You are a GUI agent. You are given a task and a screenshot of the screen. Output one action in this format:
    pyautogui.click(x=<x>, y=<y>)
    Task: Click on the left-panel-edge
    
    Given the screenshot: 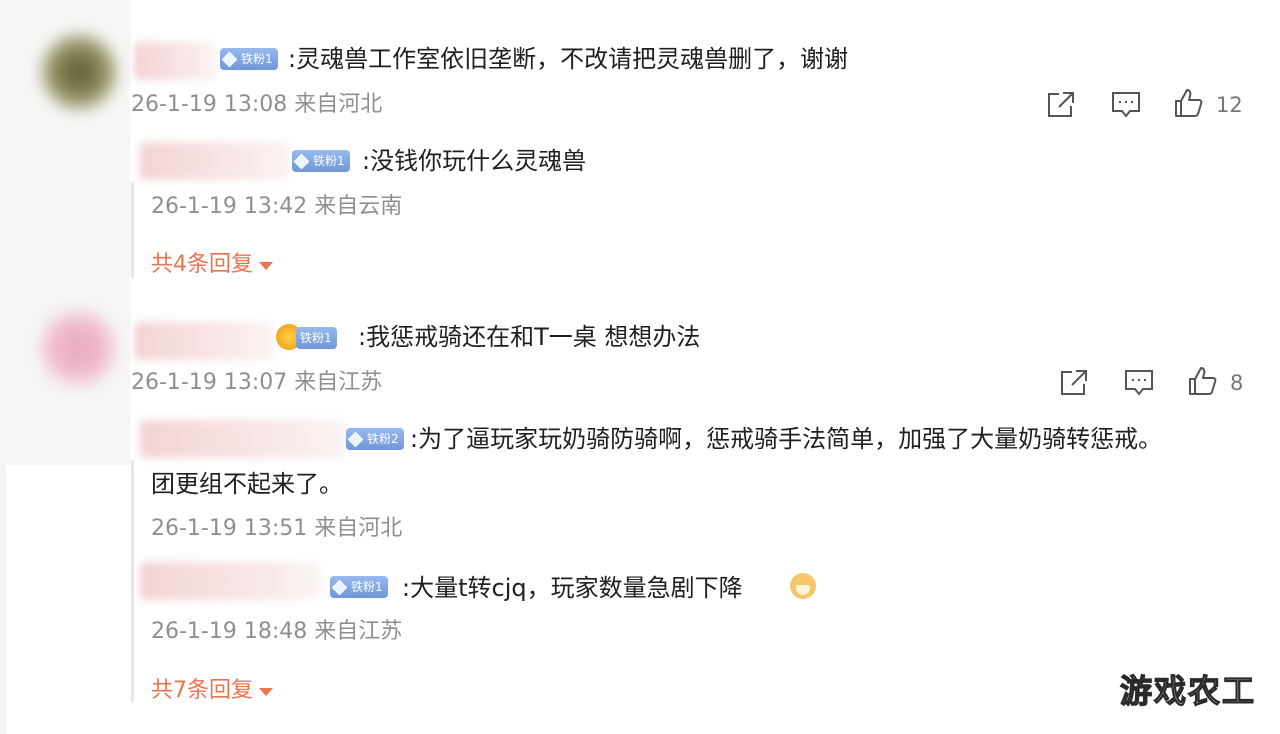 What is the action you would take?
    pyautogui.click(x=3, y=599)
    